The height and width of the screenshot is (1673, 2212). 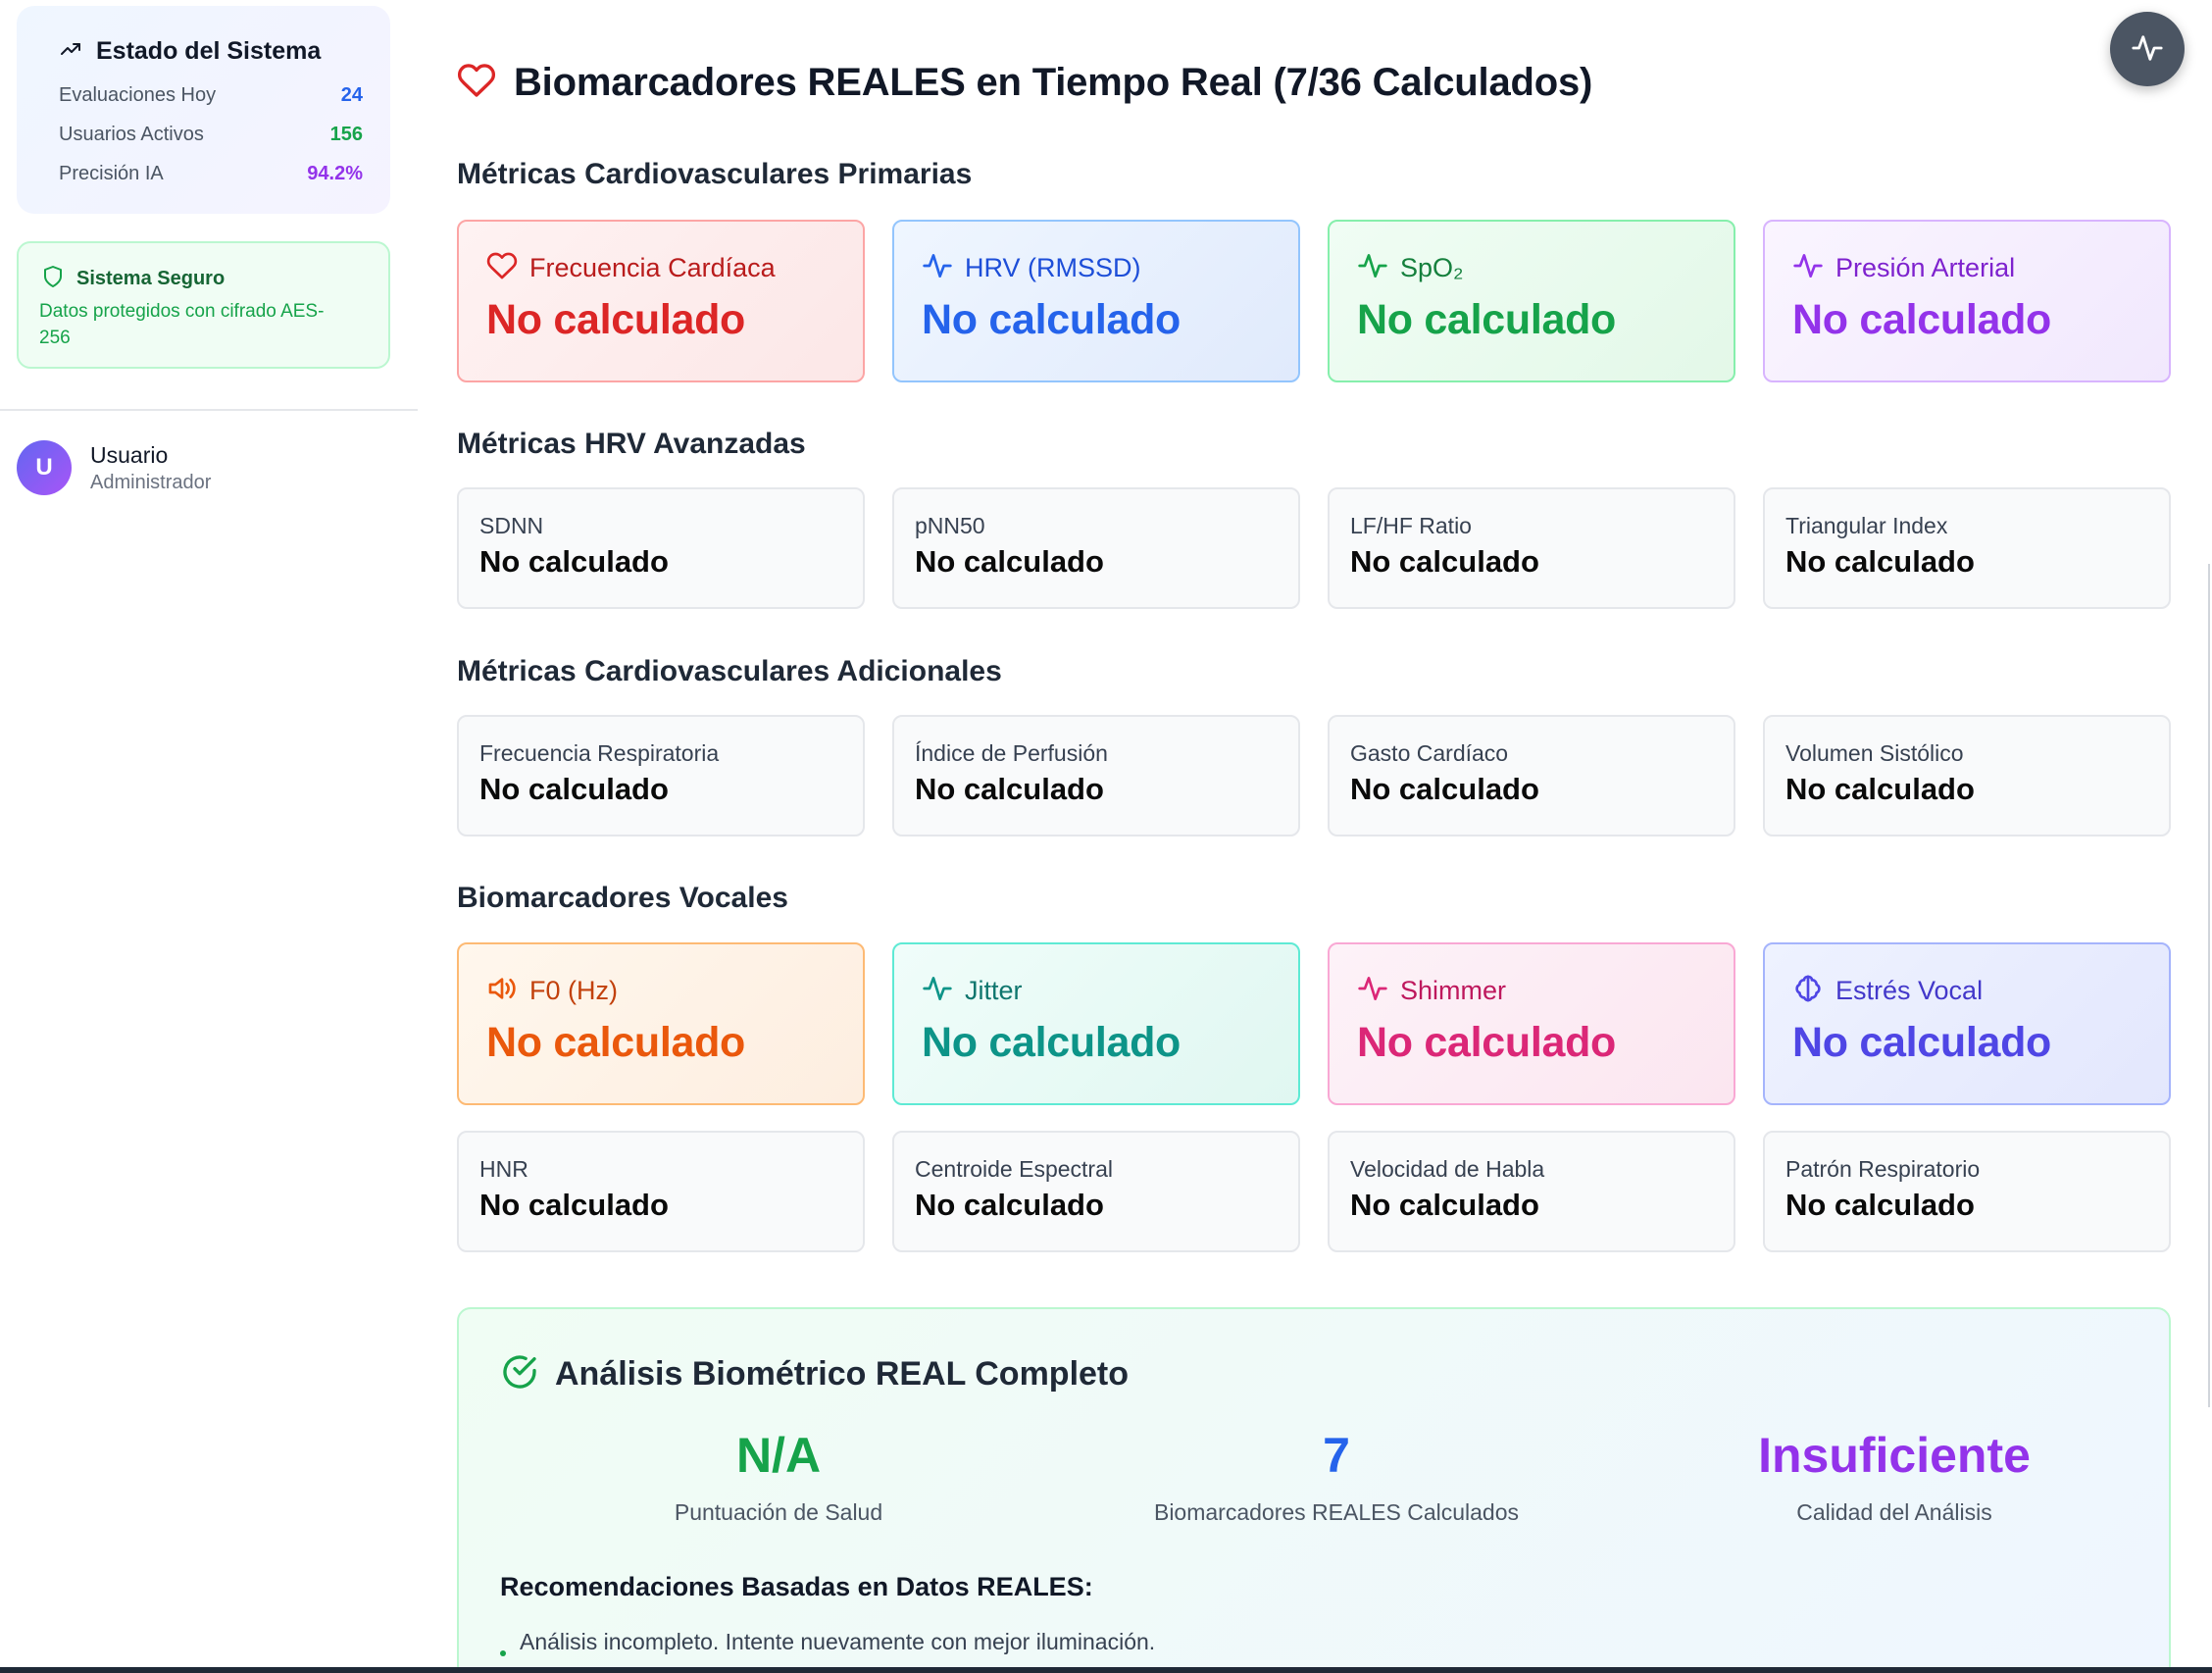 I want to click on metric-card-triangular-index: Triangular Index No calculado, so click(x=1967, y=548).